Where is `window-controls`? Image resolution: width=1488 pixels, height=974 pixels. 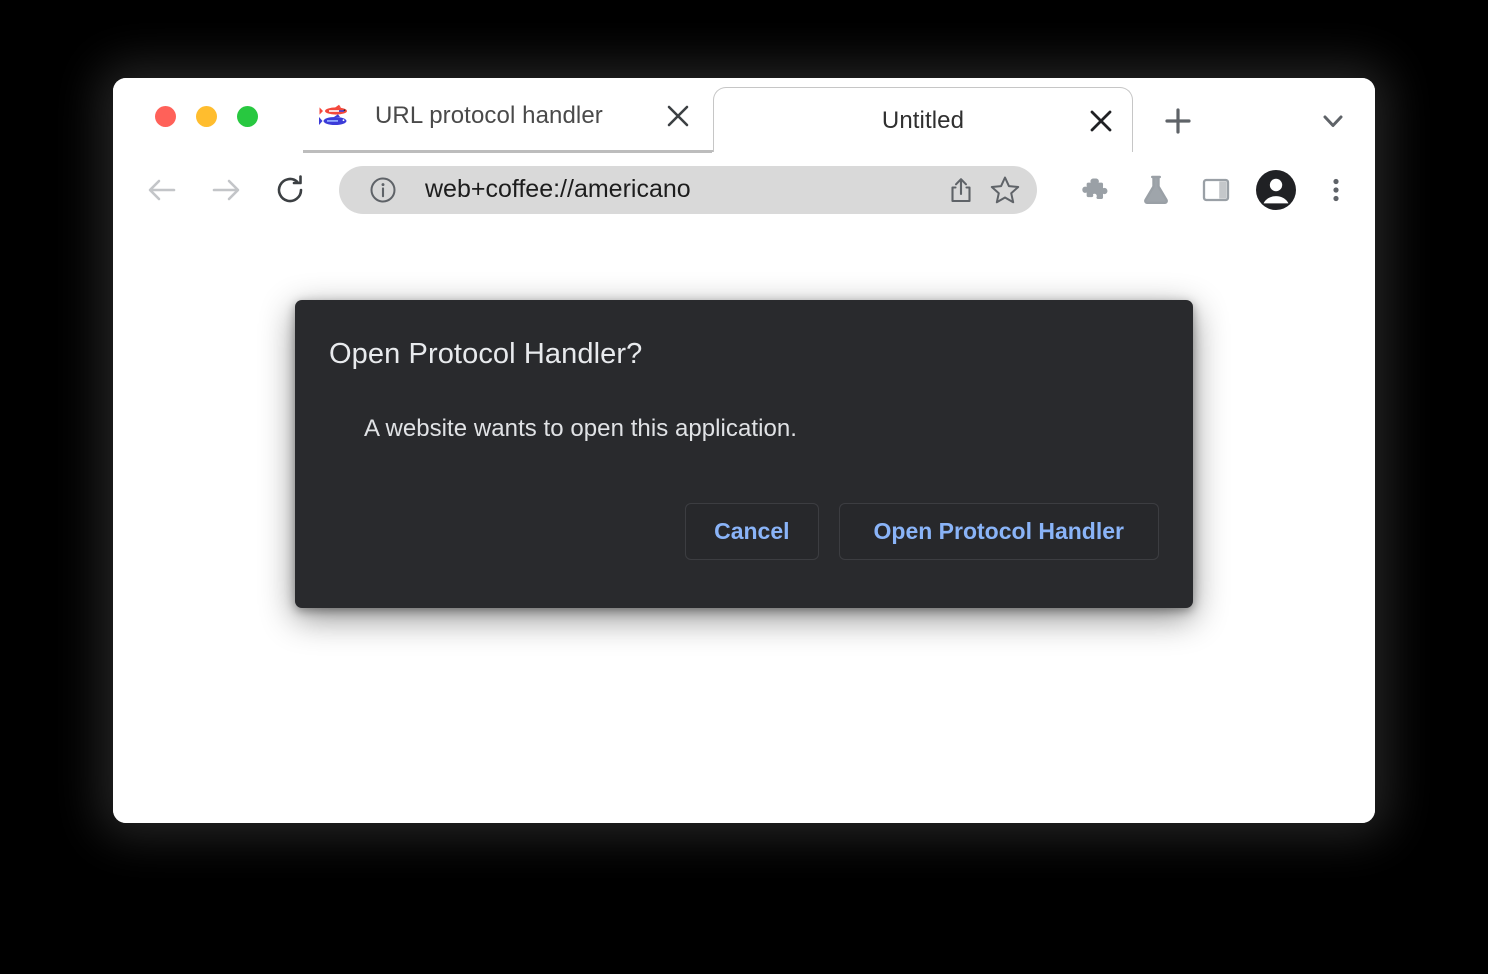 window-controls is located at coordinates (206, 116).